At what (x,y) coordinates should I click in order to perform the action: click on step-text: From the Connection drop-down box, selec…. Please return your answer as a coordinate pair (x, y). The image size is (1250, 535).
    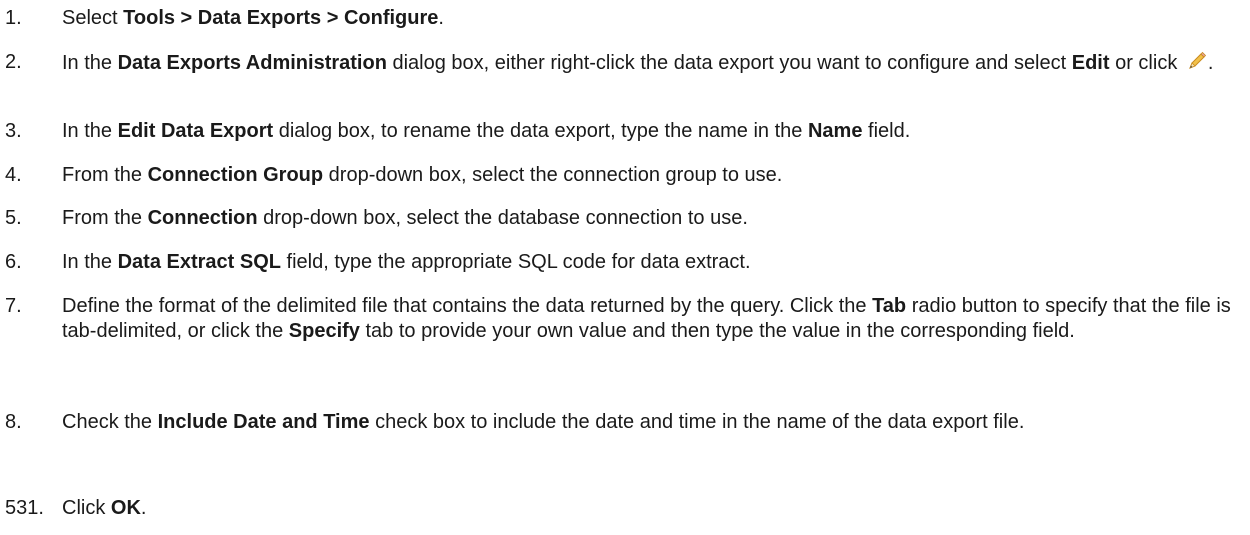
    Looking at the image, I should click on (647, 218).